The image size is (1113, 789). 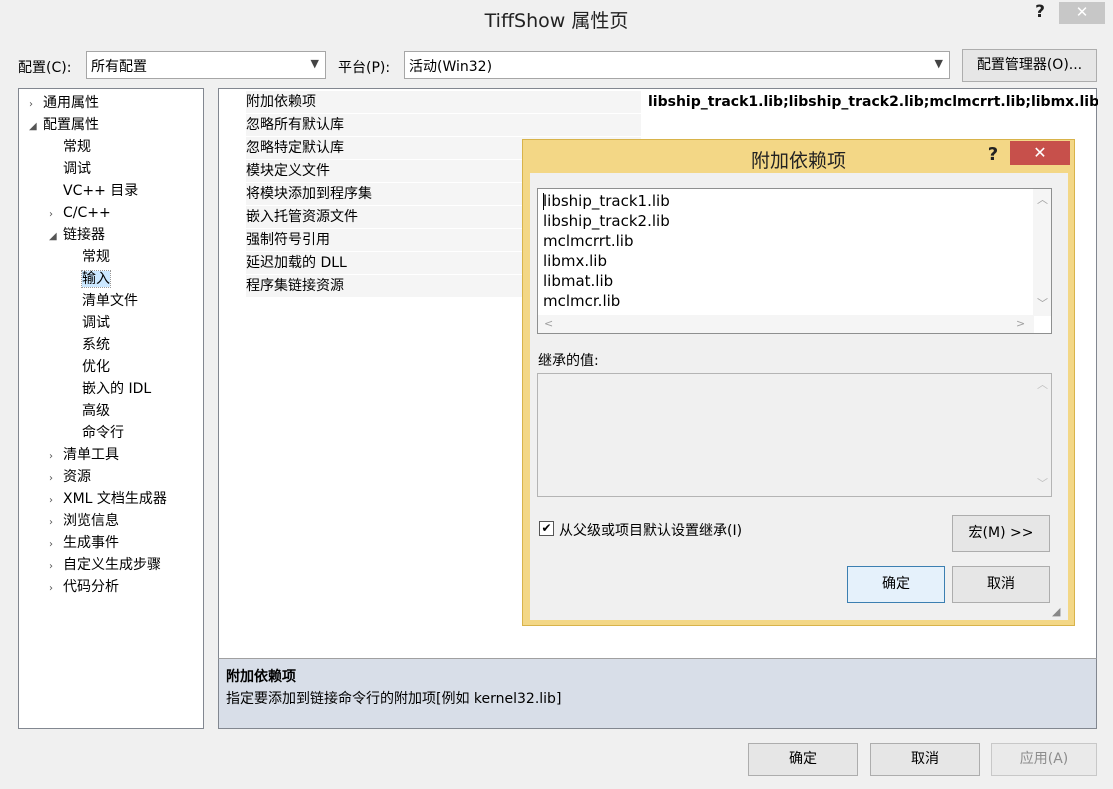 What do you see at coordinates (588, 241) in the screenshot?
I see `dependency-line: mclmcrrt.lib` at bounding box center [588, 241].